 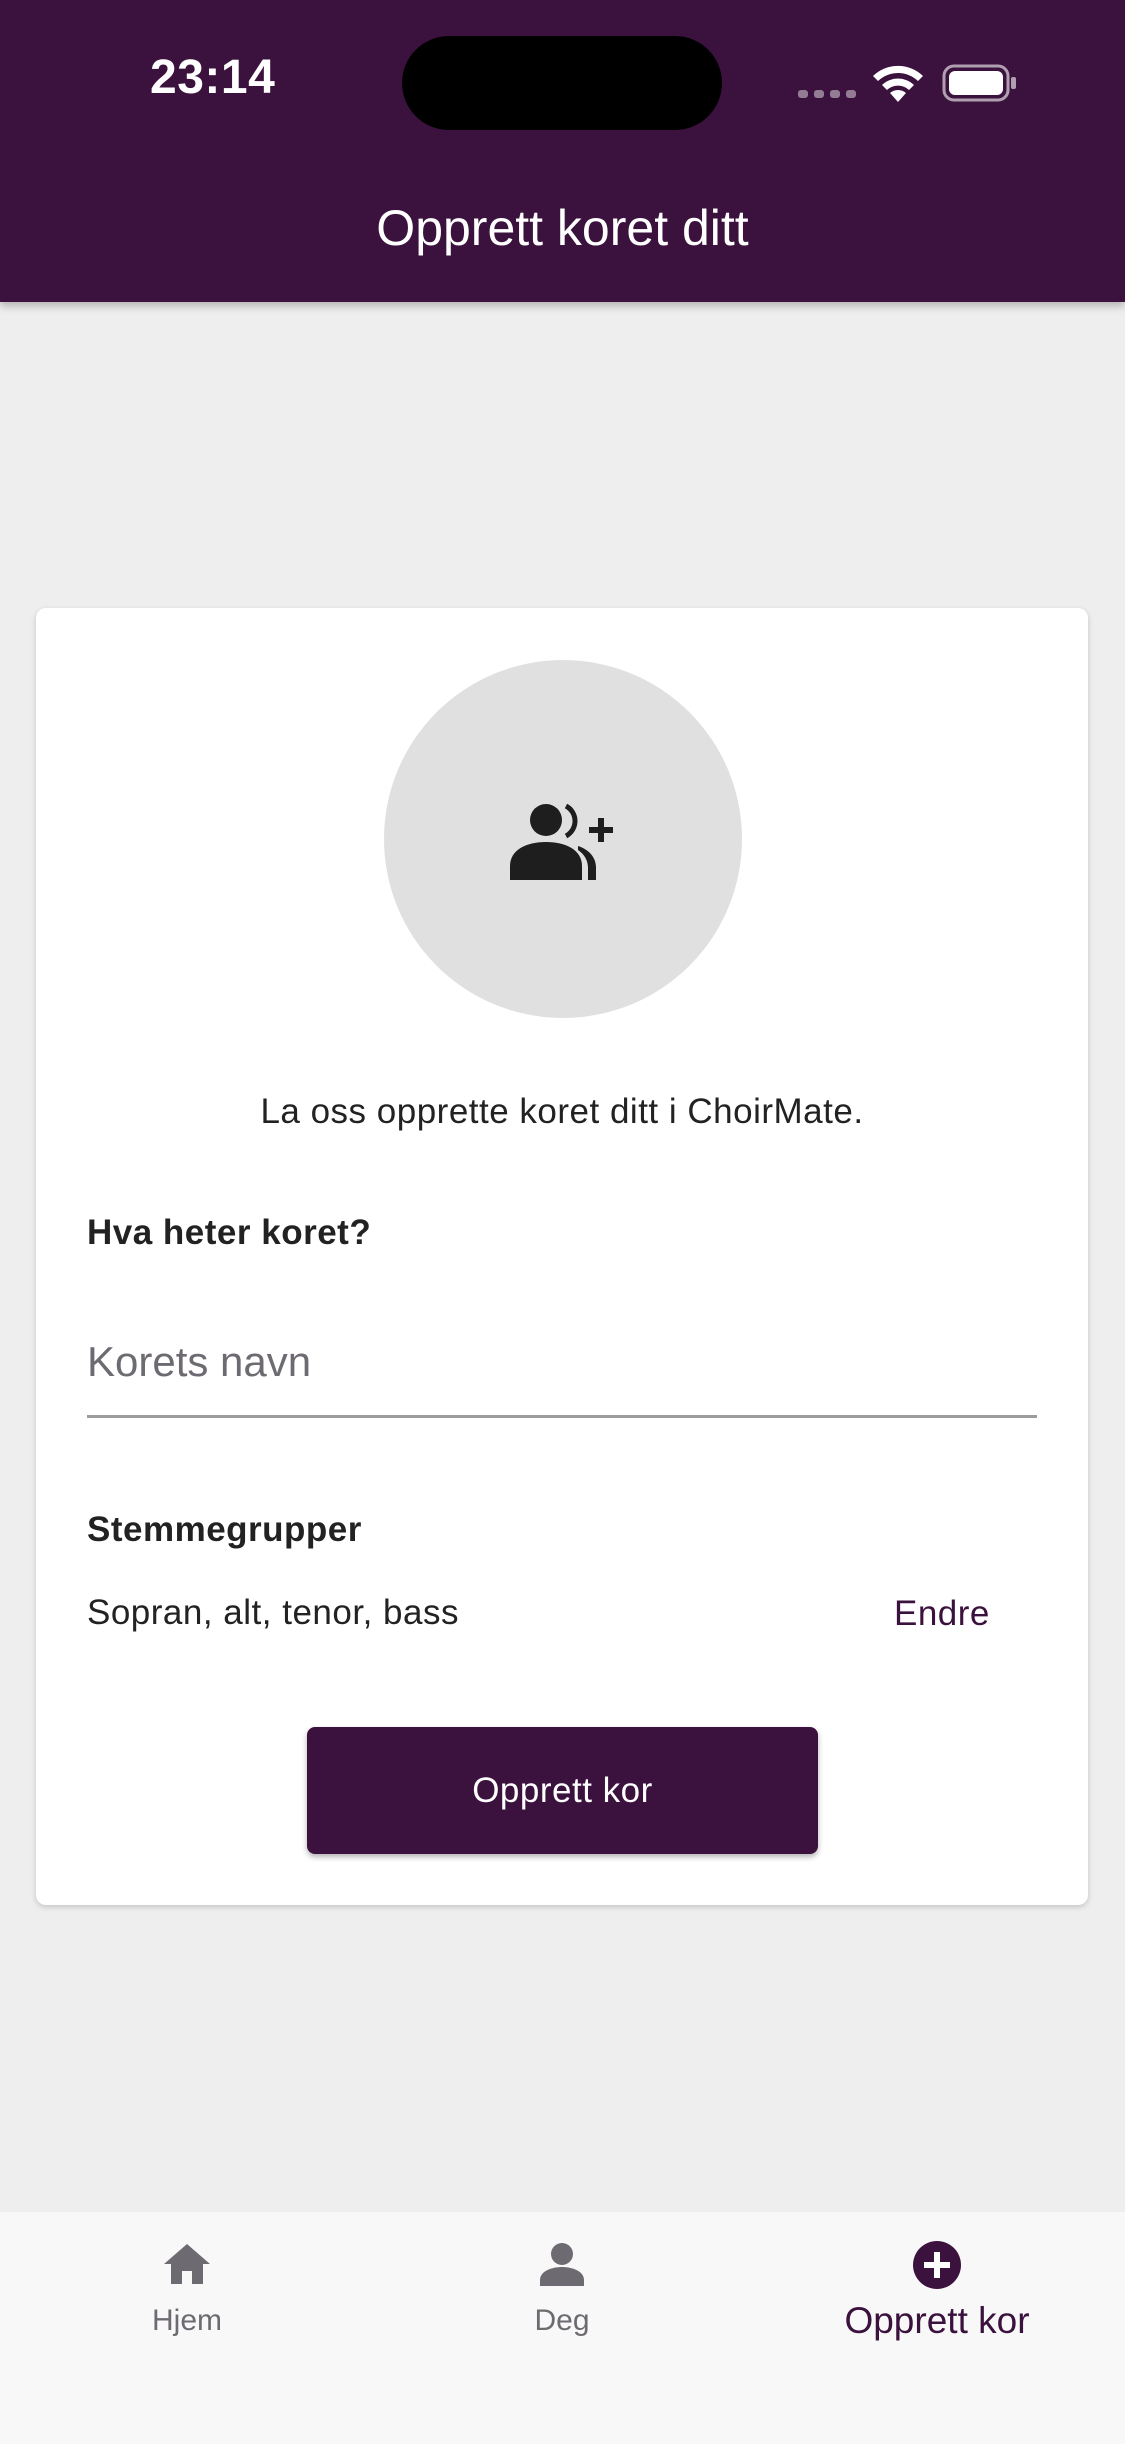 I want to click on nav-label-create-choir: Opprett kor, so click(x=937, y=2320).